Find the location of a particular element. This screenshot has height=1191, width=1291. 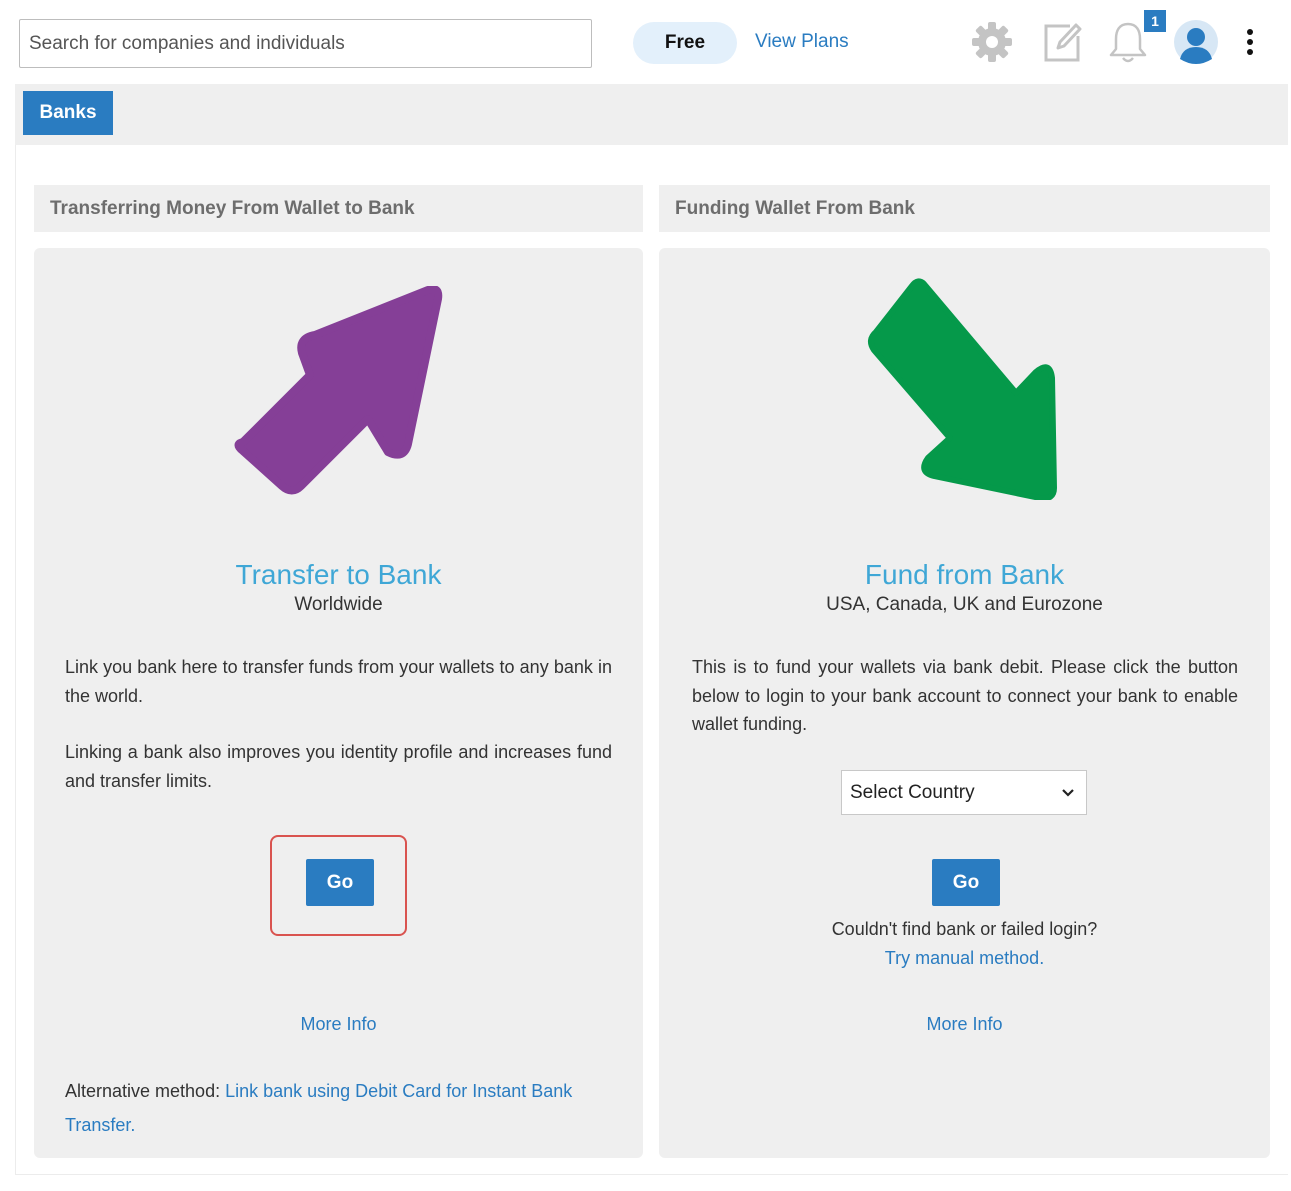

country-select: Select Country is located at coordinates (964, 792).